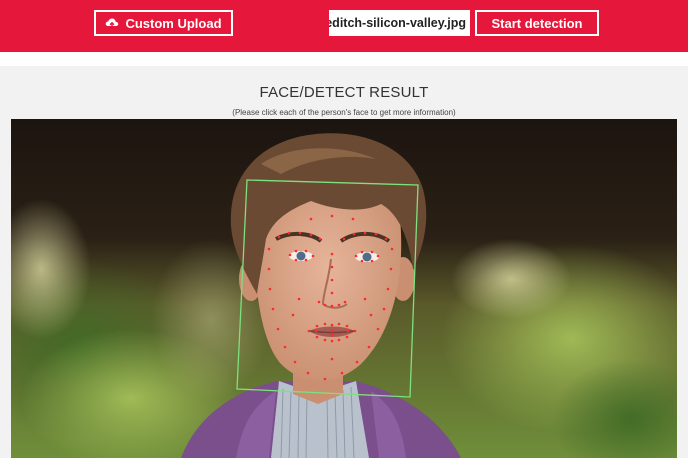 The image size is (688, 458). What do you see at coordinates (112, 23) in the screenshot?
I see `cloud-upload-icon` at bounding box center [112, 23].